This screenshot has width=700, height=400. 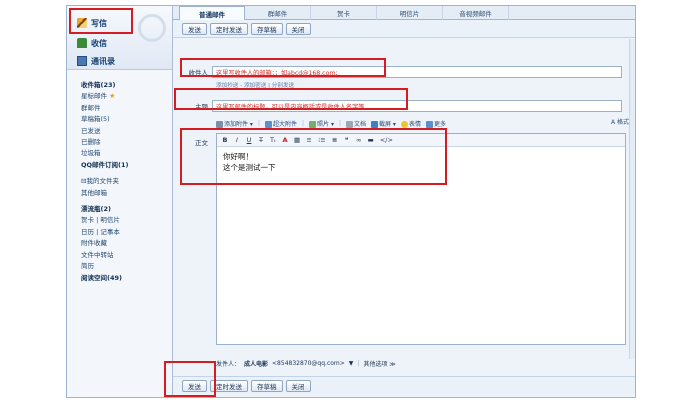 I want to click on tab-postcard: 明信片, so click(x=410, y=13).